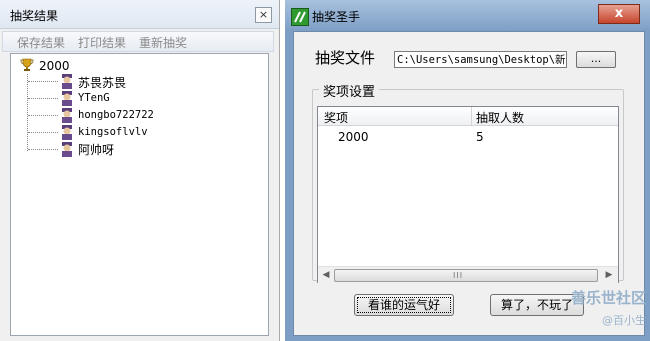 The width and height of the screenshot is (650, 341). What do you see at coordinates (608, 298) in the screenshot?
I see `watermark-text: 善乐世社区` at bounding box center [608, 298].